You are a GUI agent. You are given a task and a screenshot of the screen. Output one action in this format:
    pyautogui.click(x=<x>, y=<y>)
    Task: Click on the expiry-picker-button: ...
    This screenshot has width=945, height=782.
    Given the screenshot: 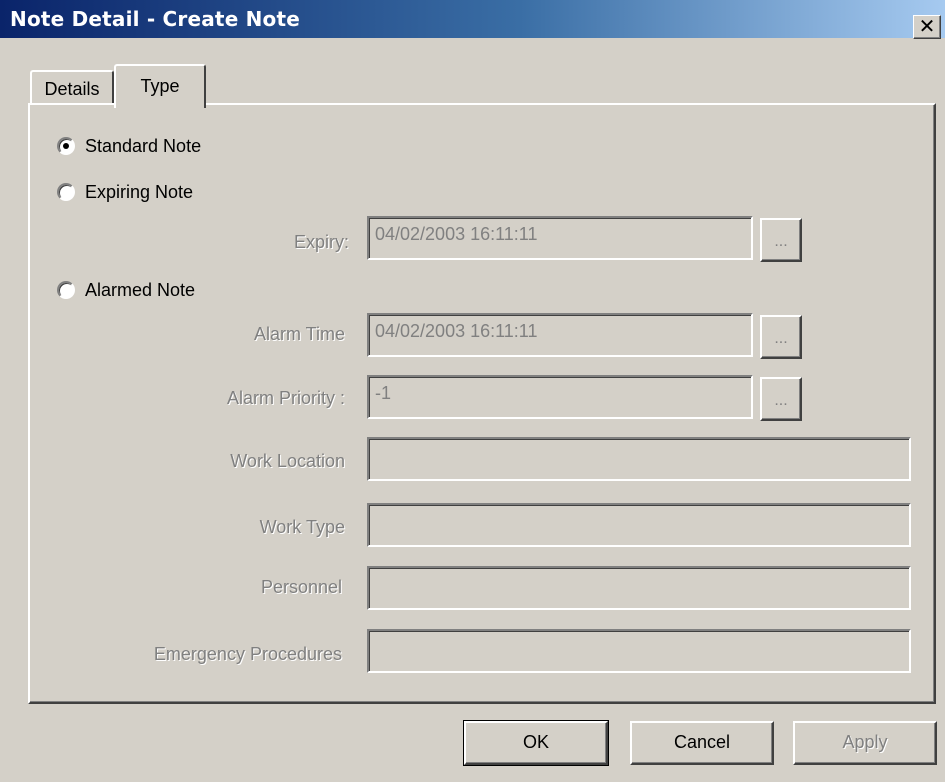 What is the action you would take?
    pyautogui.click(x=781, y=240)
    